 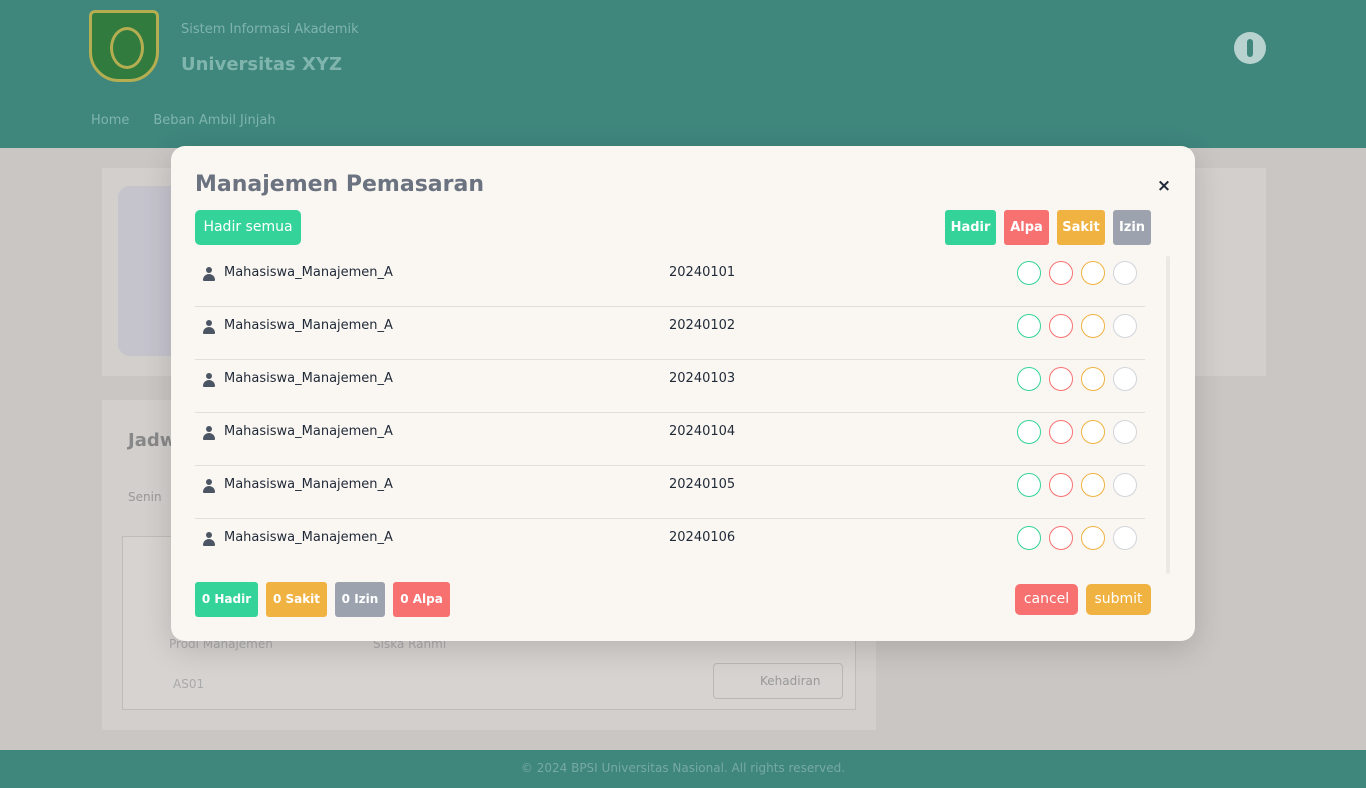 I want to click on nav-home: Home, so click(x=110, y=120).